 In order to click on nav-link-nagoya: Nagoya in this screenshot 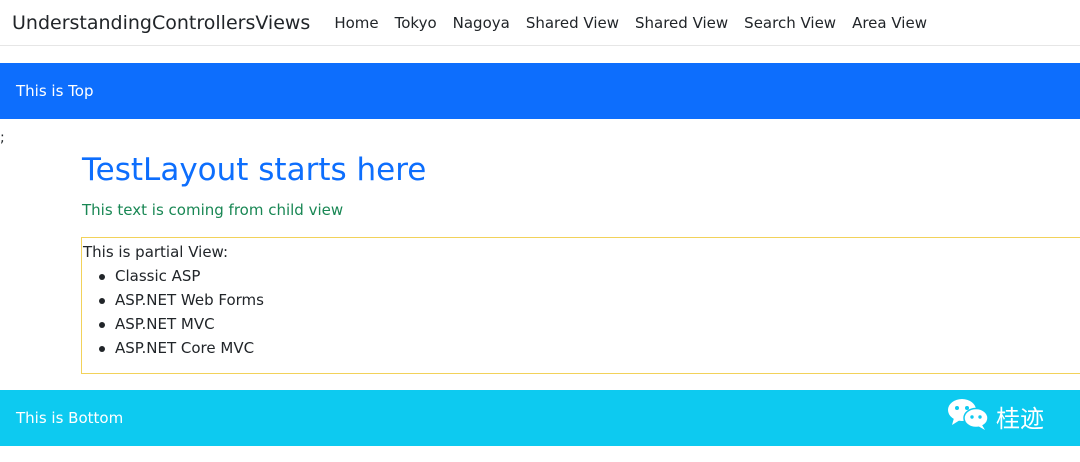, I will do `click(481, 23)`.